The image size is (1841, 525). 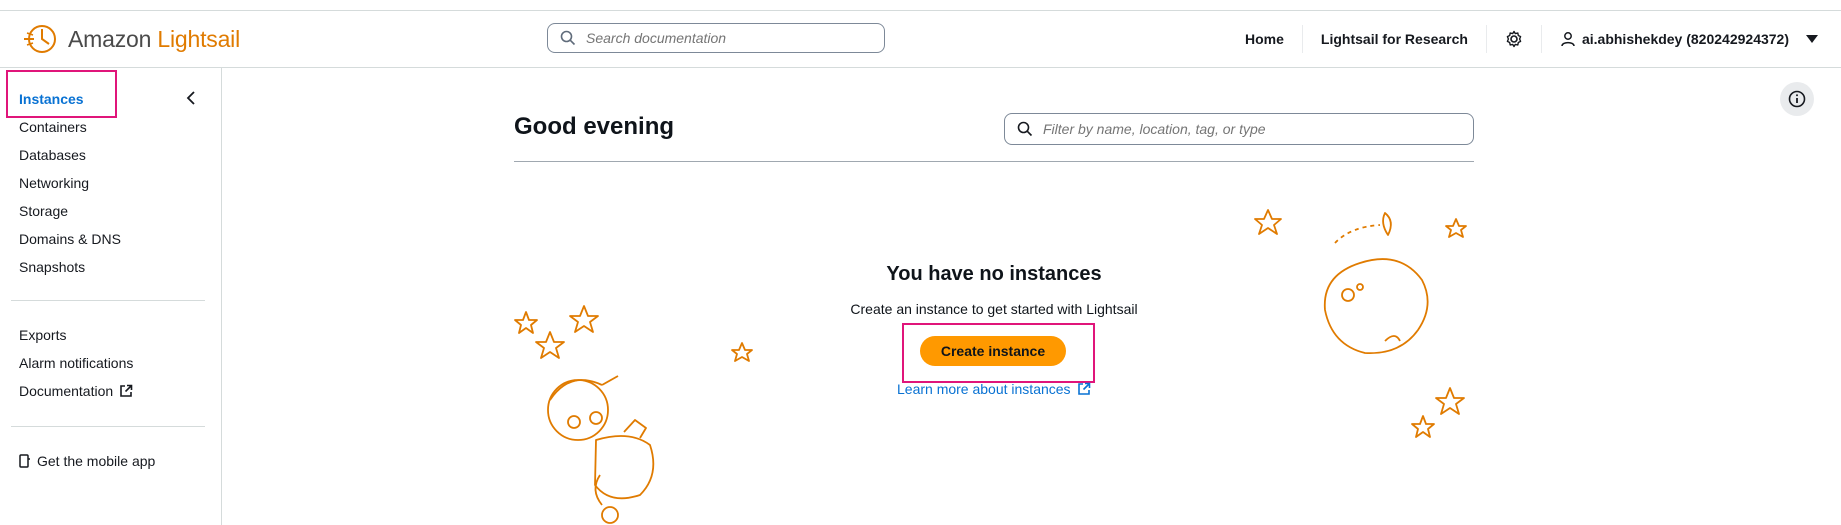 I want to click on documentation-label: Documentation, so click(x=66, y=391).